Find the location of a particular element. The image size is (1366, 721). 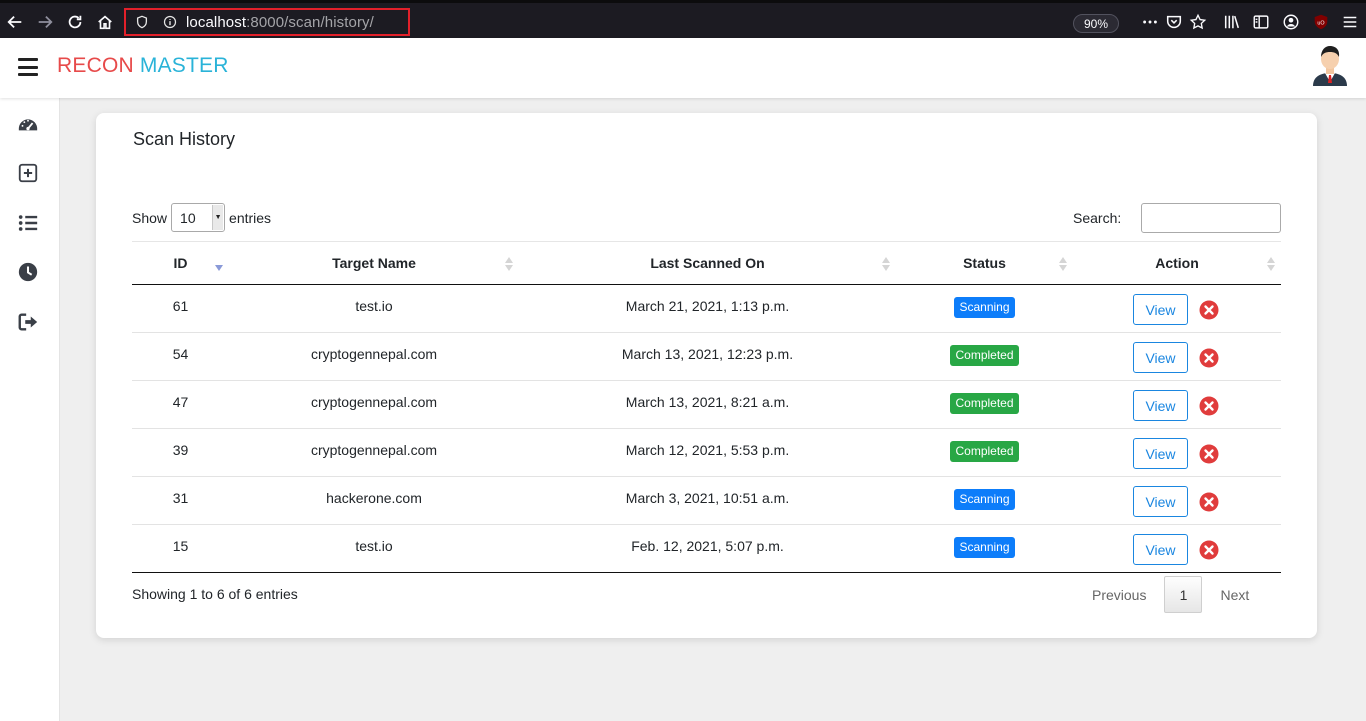

column-header-action: Action is located at coordinates (1177, 263).